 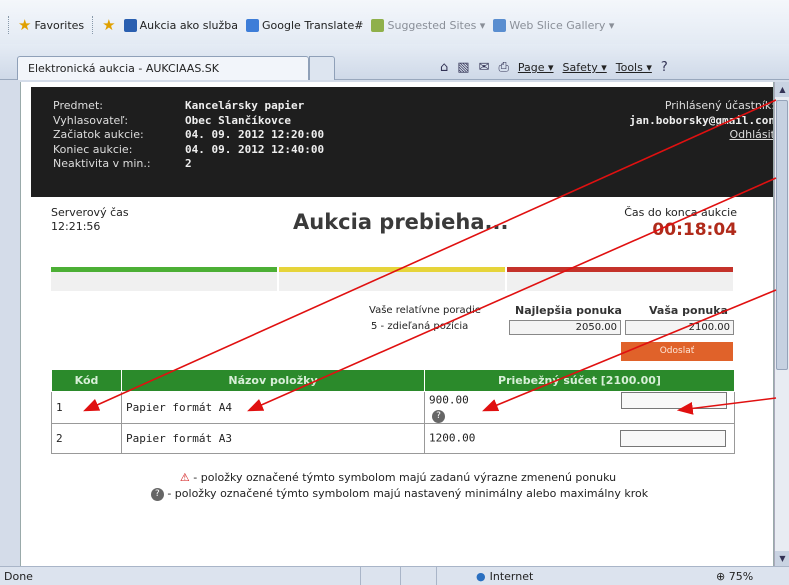 What do you see at coordinates (553, 25) in the screenshot?
I see `favorite-web-slice-gallery: Web Slice Gallery ▾` at bounding box center [553, 25].